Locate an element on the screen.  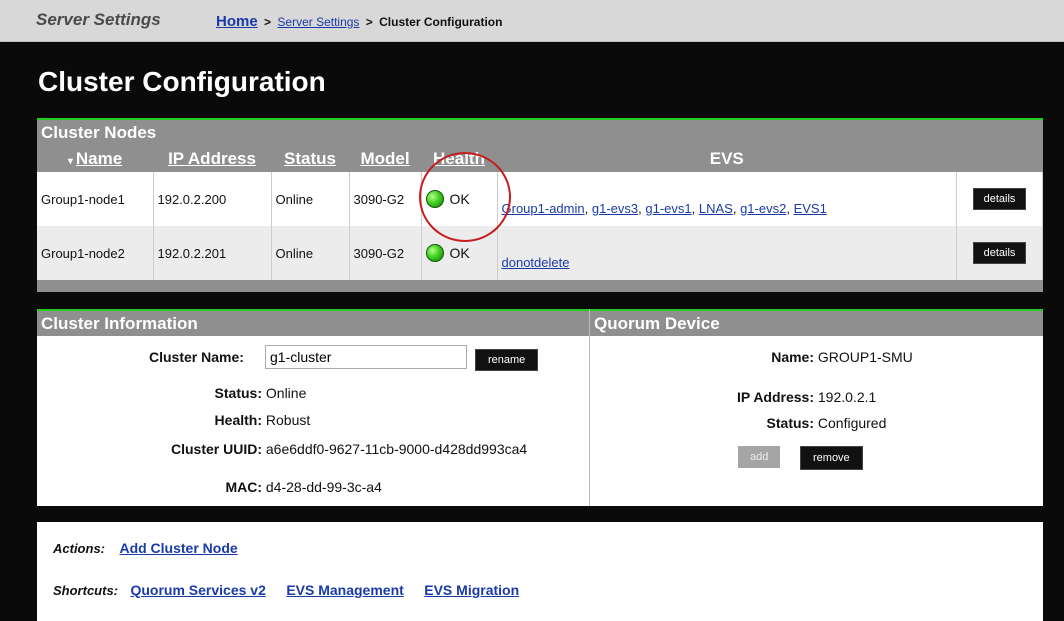
quorum-status-value: Configured is located at coordinates (852, 423).